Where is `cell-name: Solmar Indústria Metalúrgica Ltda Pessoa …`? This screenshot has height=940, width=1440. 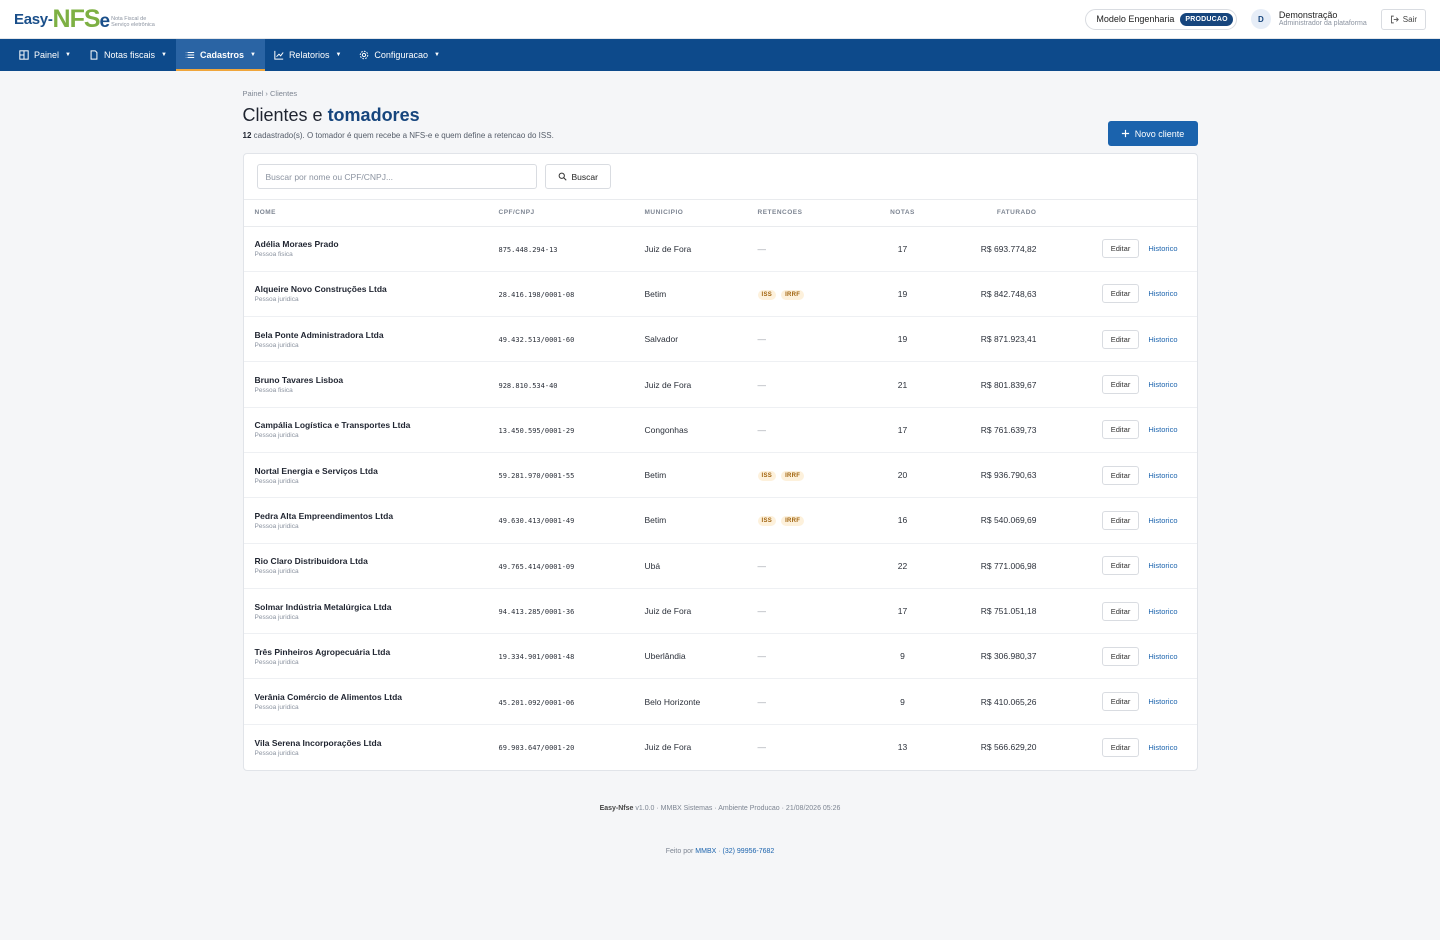
cell-name: Solmar Indústria Metalúrgica Ltda Pessoa … is located at coordinates (371, 611).